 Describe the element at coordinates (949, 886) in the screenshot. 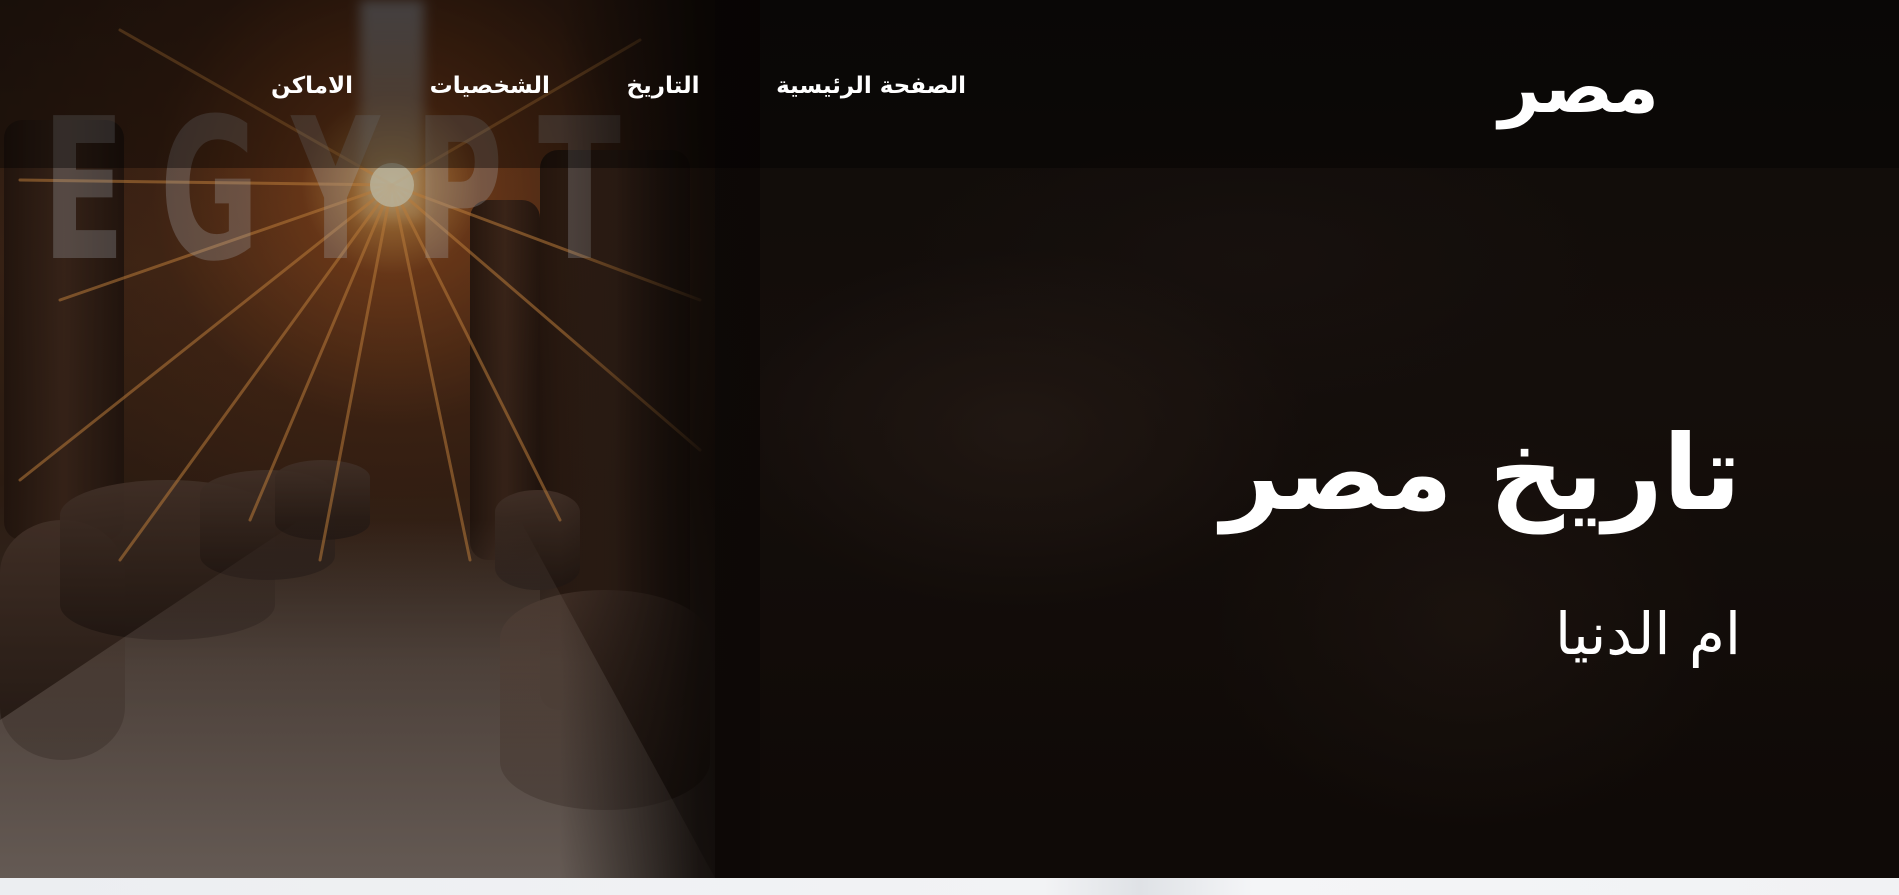

I see `next-section-edge` at that location.